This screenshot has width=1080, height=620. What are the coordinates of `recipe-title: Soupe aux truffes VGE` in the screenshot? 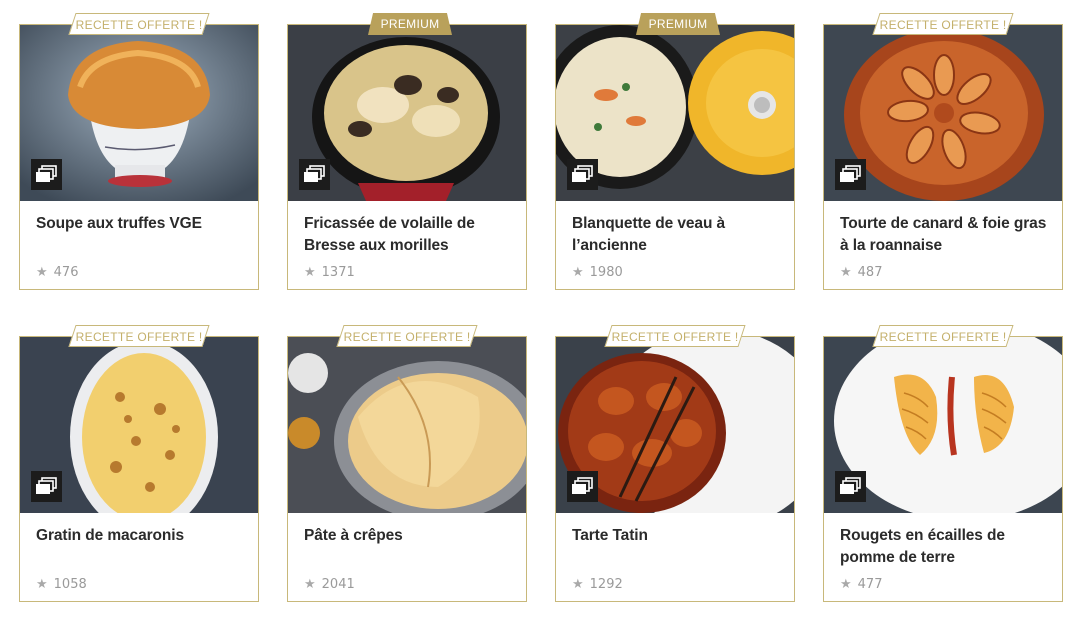 It's located at (141, 224).